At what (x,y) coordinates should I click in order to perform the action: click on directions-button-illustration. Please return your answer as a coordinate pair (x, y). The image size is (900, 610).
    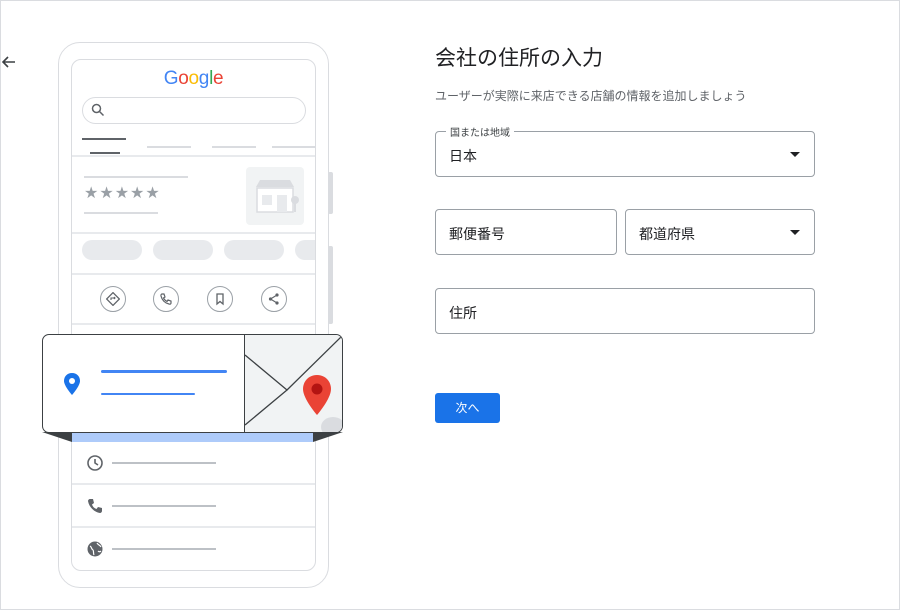
    Looking at the image, I should click on (113, 299).